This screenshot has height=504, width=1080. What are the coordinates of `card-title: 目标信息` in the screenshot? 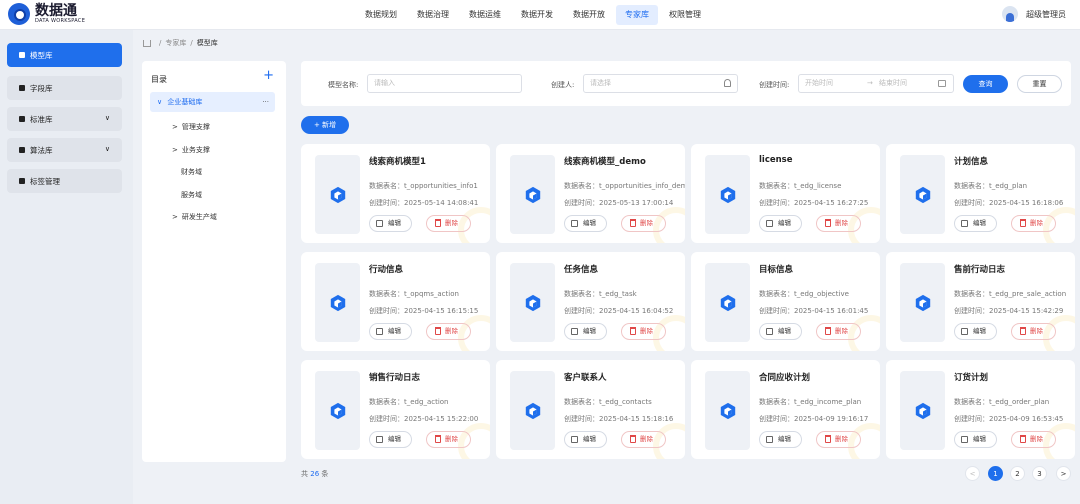 It's located at (776, 269).